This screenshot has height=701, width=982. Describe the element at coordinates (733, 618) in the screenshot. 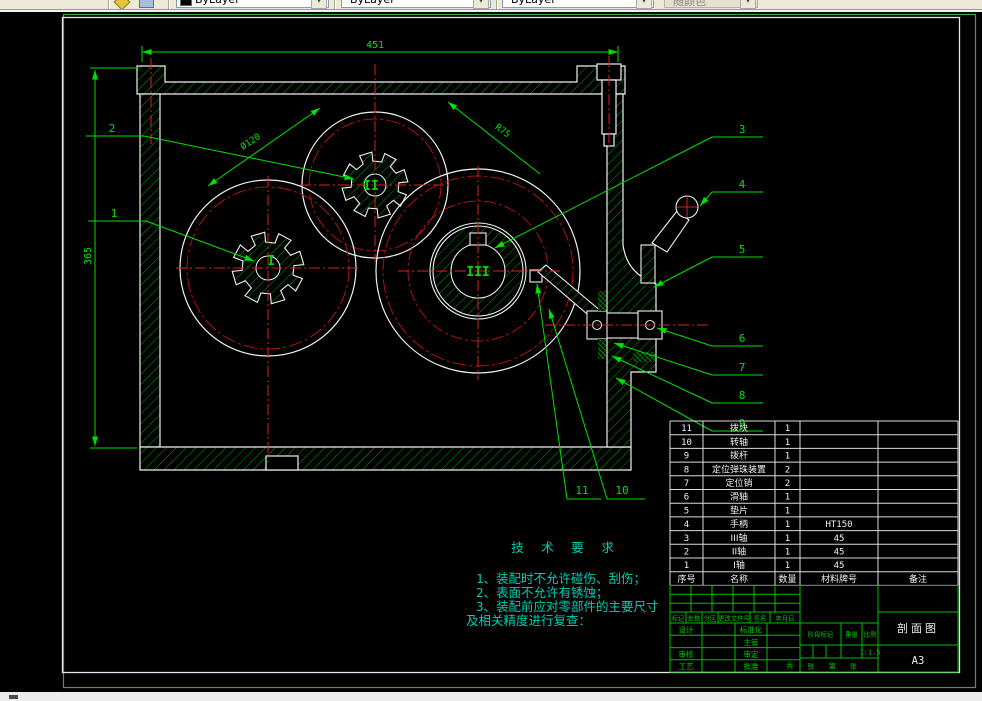

I see `svg-text: 更改文件号` at that location.